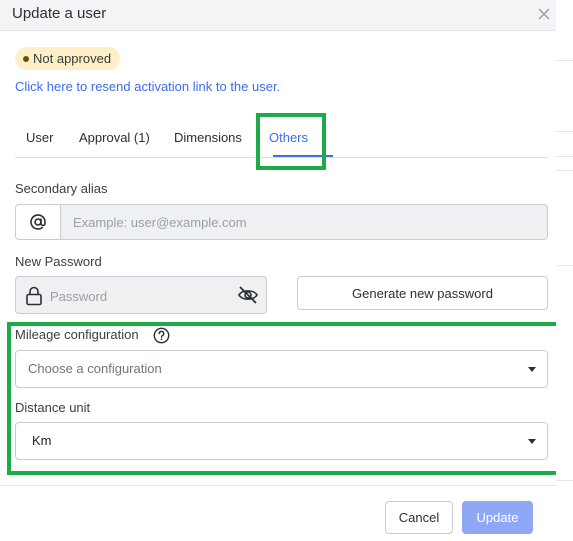 The height and width of the screenshot is (541, 573). I want to click on tab-dimensions: Dimensions, so click(208, 137).